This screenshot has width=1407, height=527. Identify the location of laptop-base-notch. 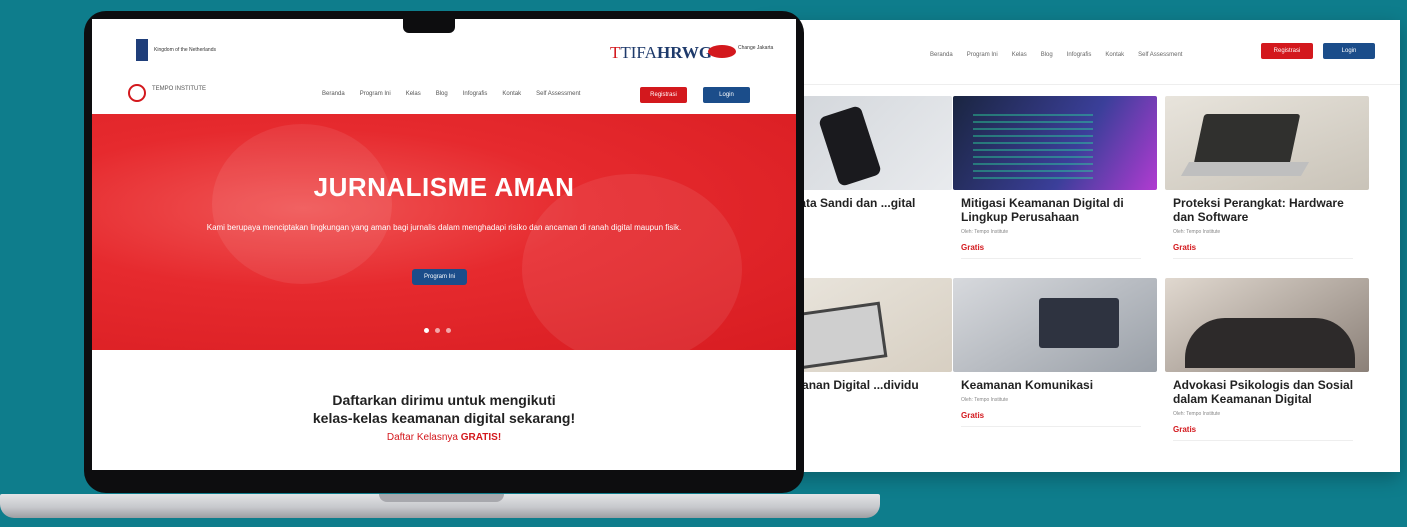
(441, 498).